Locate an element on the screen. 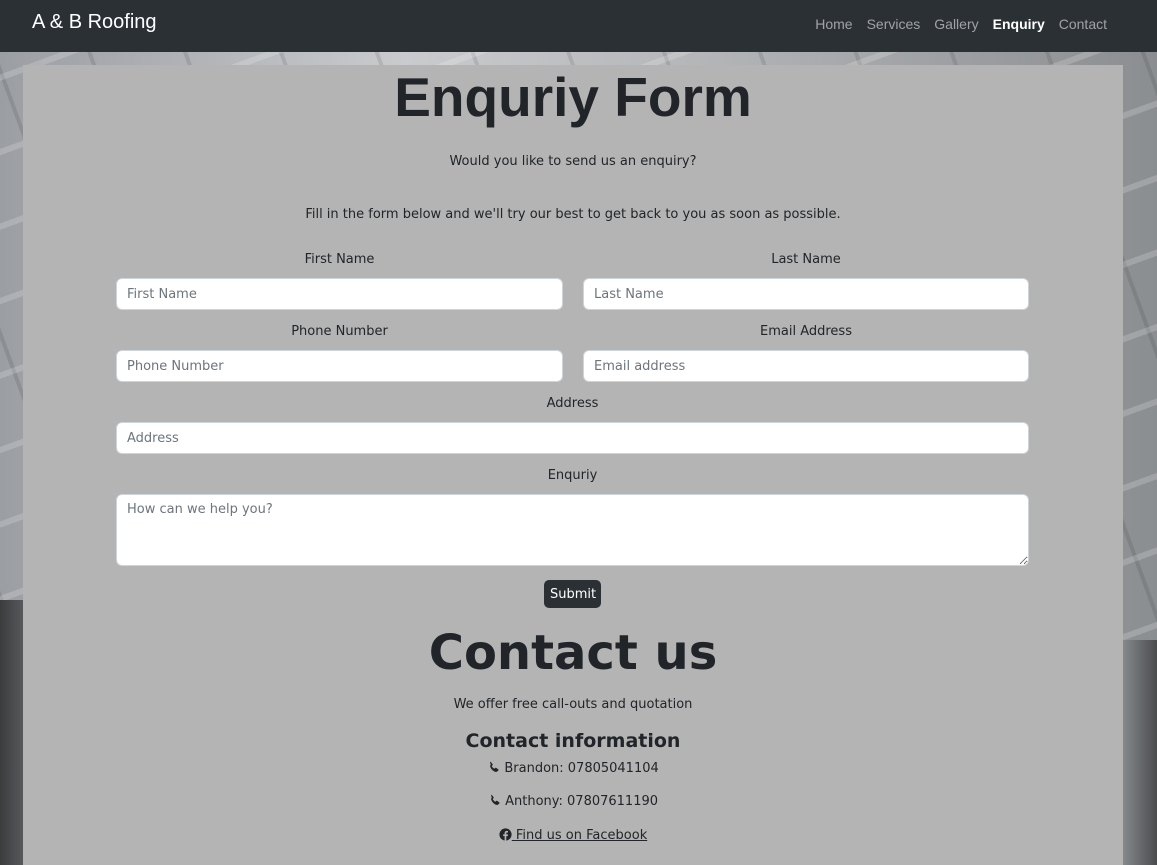  nav-home: Home is located at coordinates (833, 24).